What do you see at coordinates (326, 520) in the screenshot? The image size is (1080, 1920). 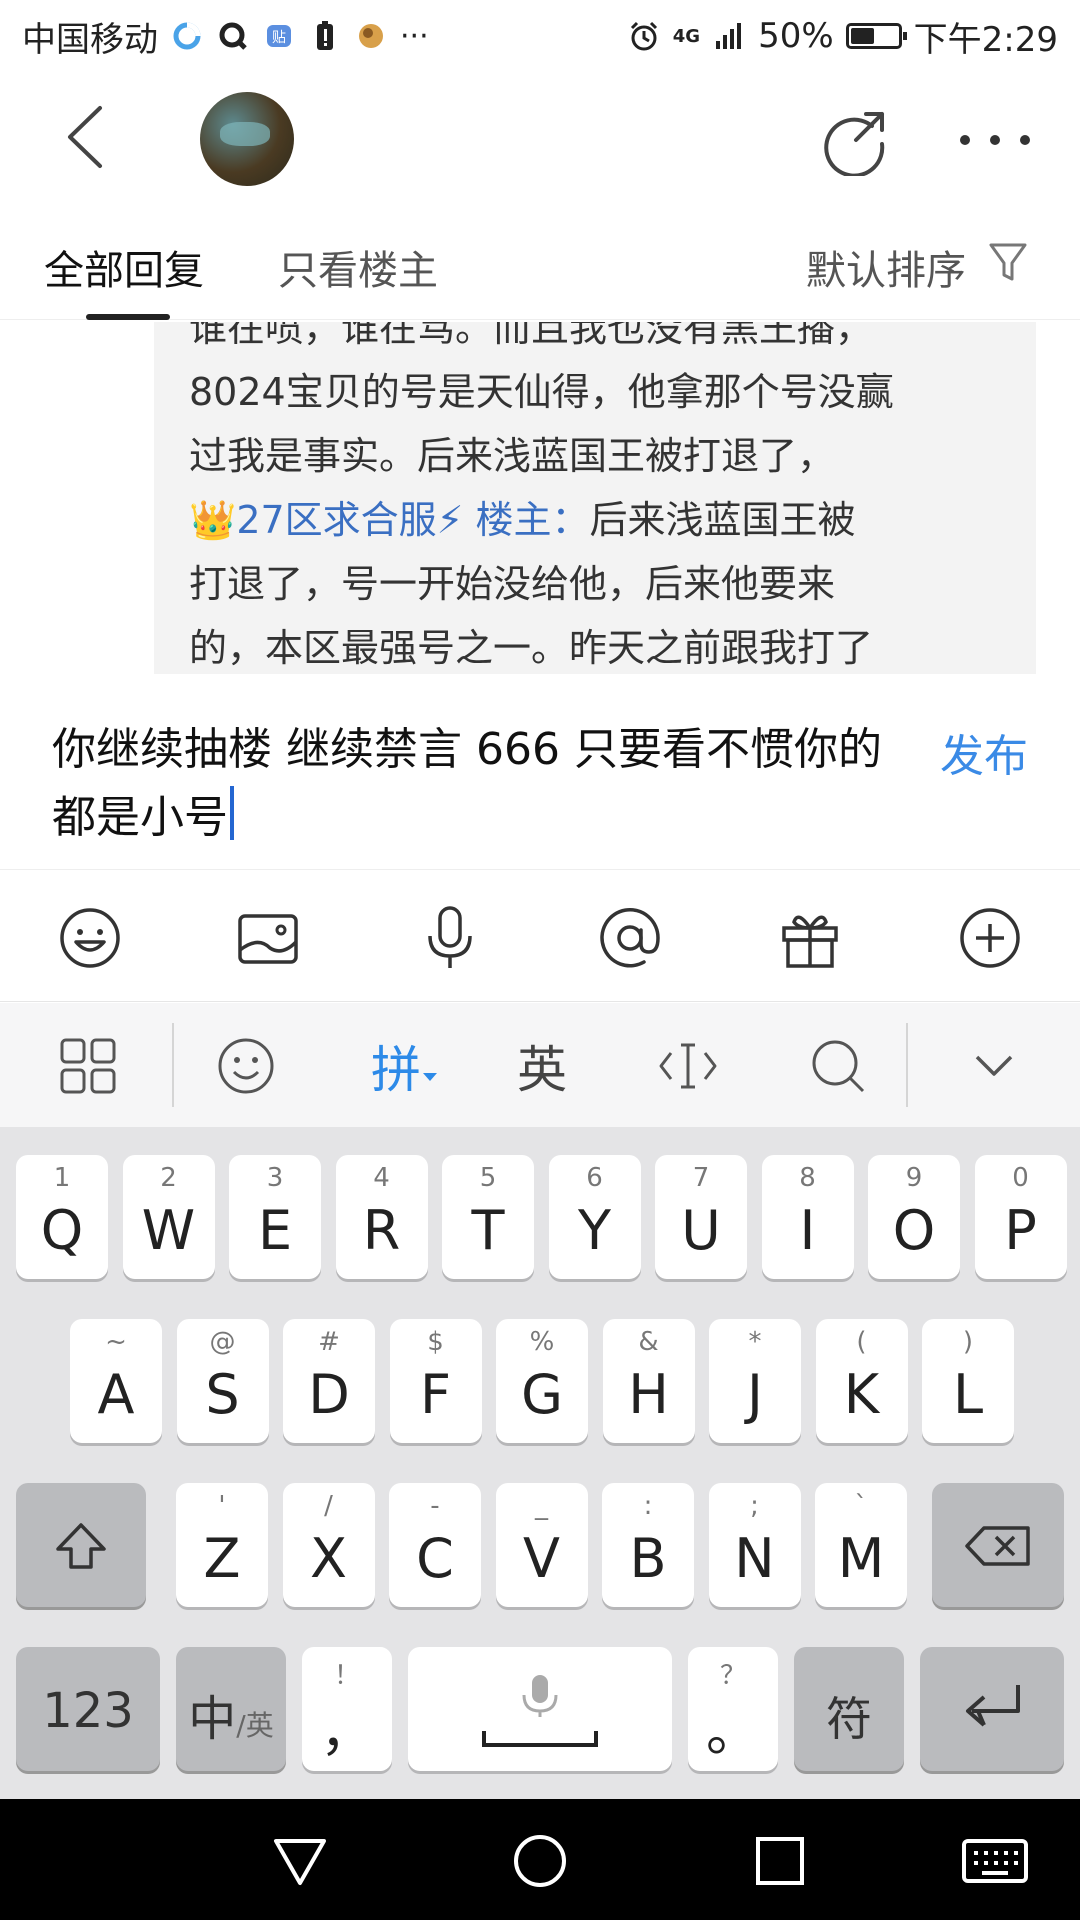 I see `user-link: 👑27区求合服⚡` at bounding box center [326, 520].